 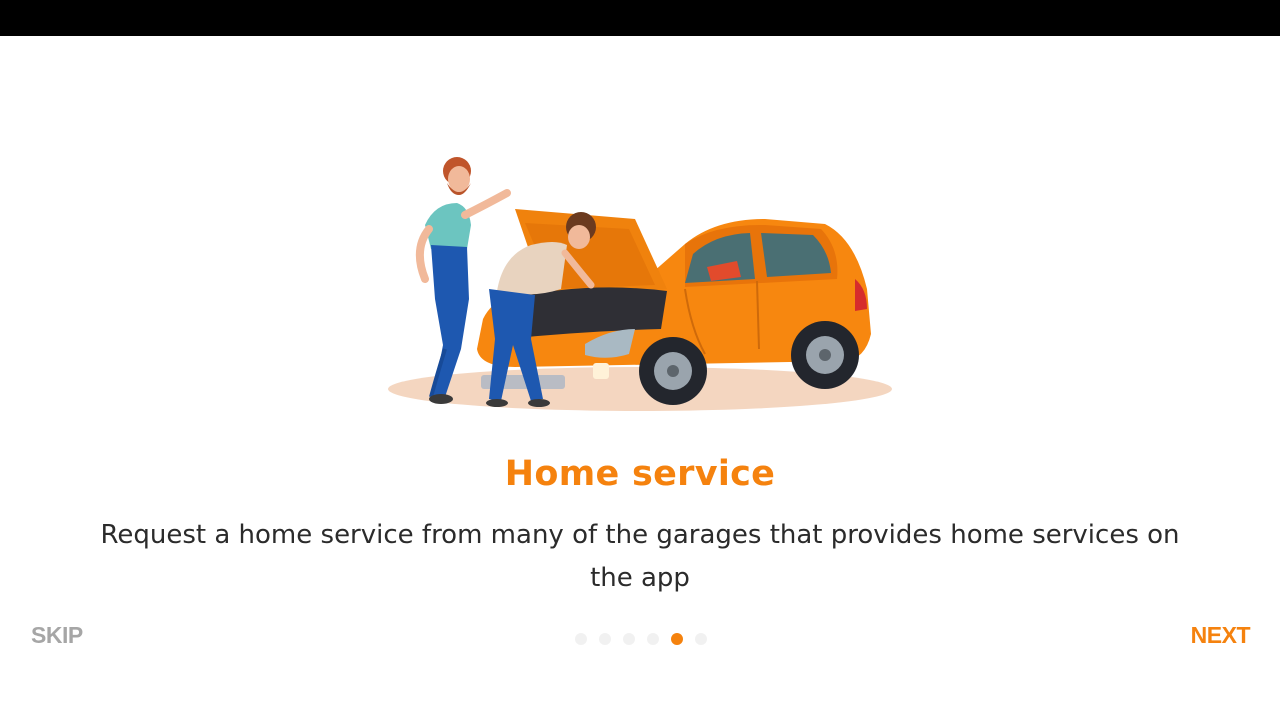 What do you see at coordinates (1221, 635) in the screenshot?
I see `next-button: NEXT` at bounding box center [1221, 635].